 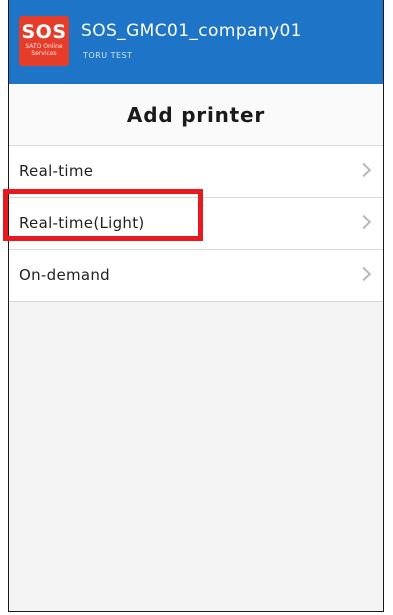 I want to click on list-item-real-time: Real-time, so click(x=196, y=172).